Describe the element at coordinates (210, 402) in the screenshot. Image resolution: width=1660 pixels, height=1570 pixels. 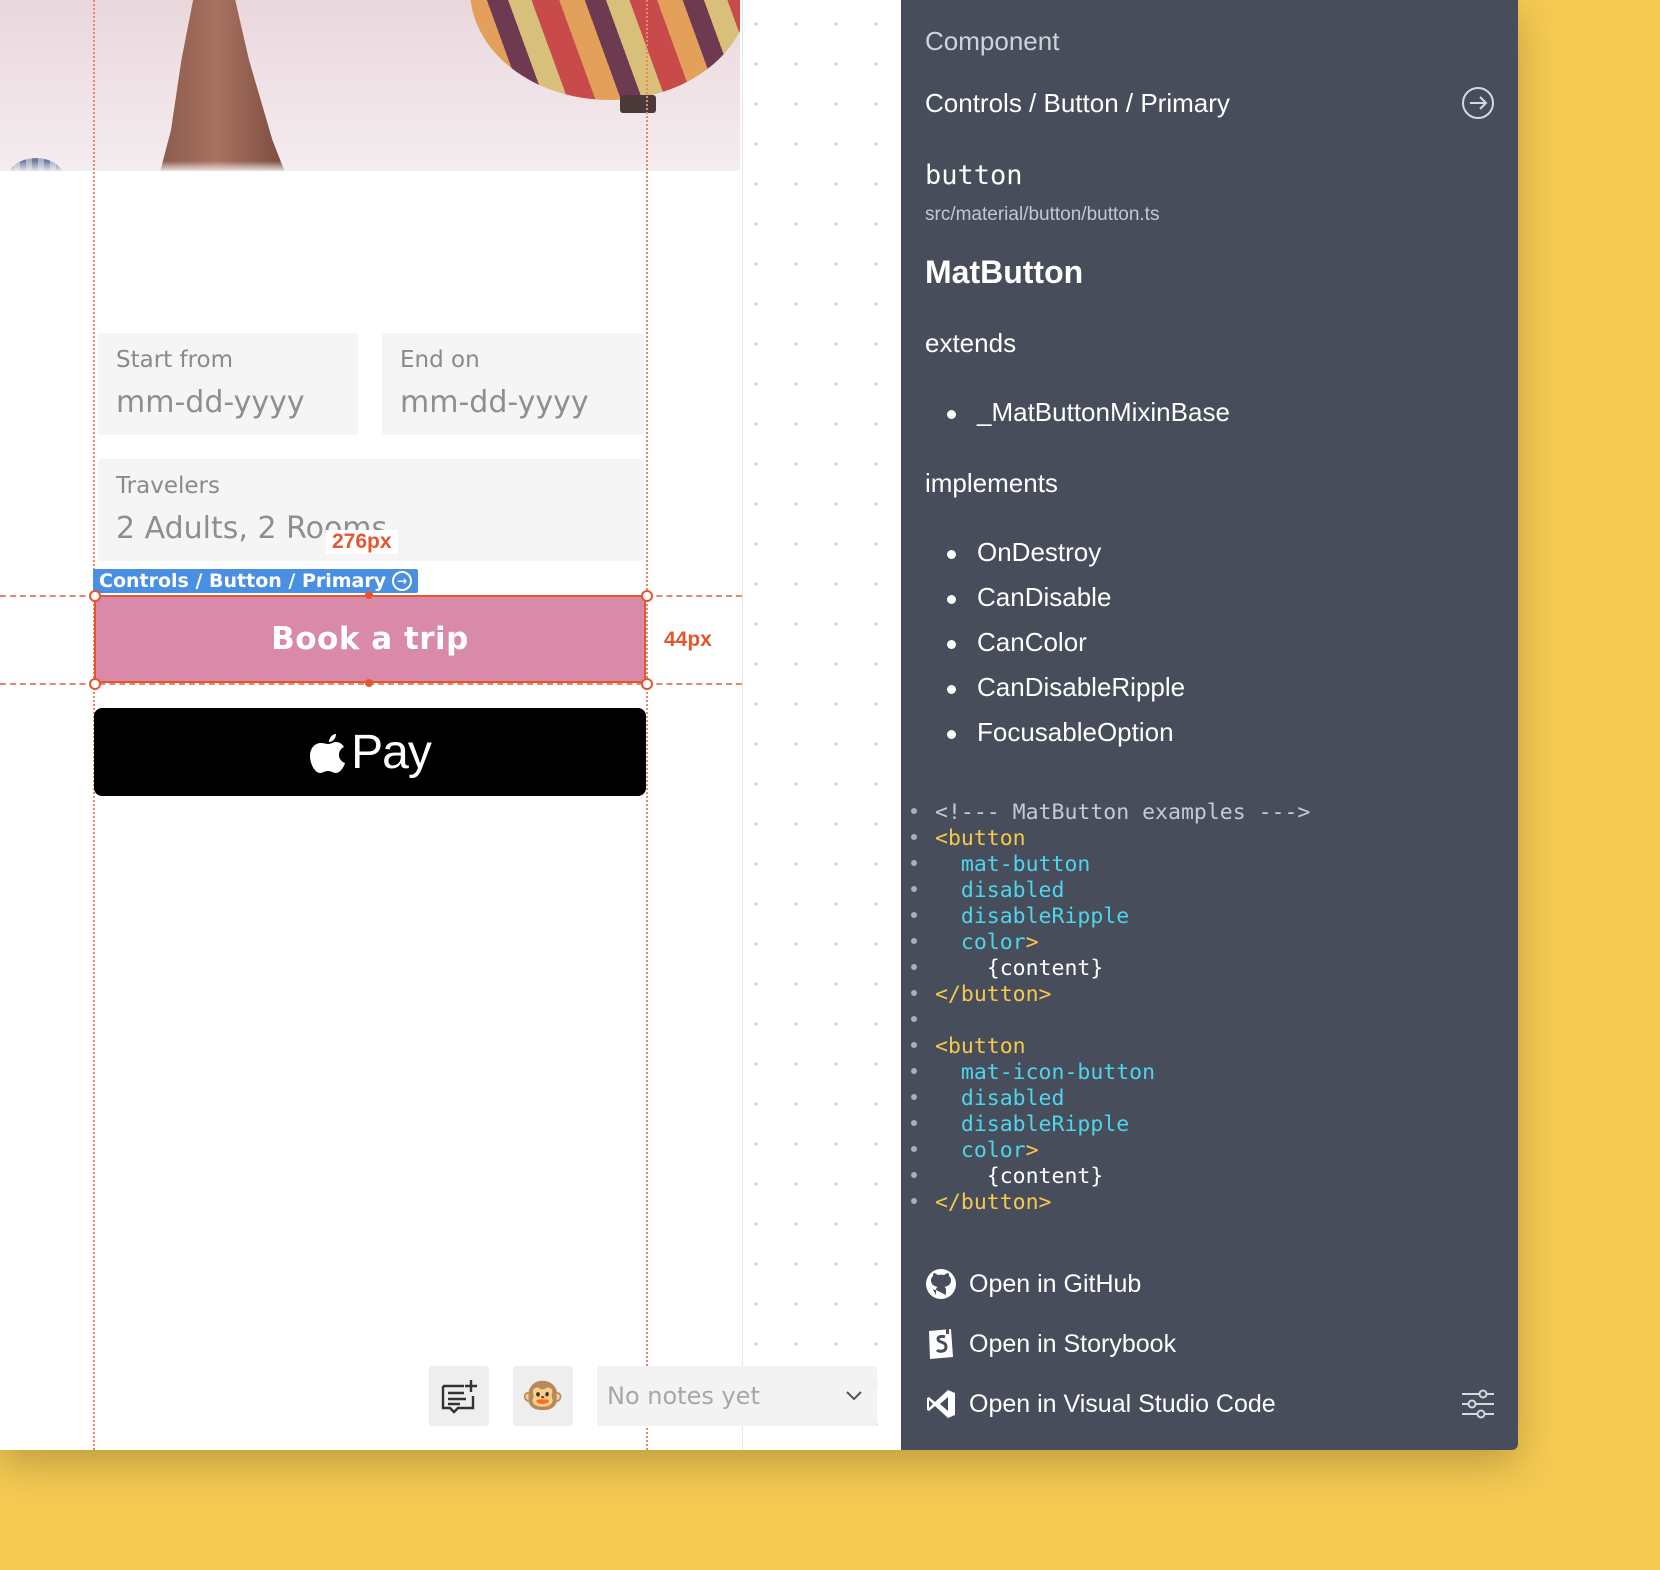
I see `start-date-placeholder: mm-dd-yyyy` at that location.